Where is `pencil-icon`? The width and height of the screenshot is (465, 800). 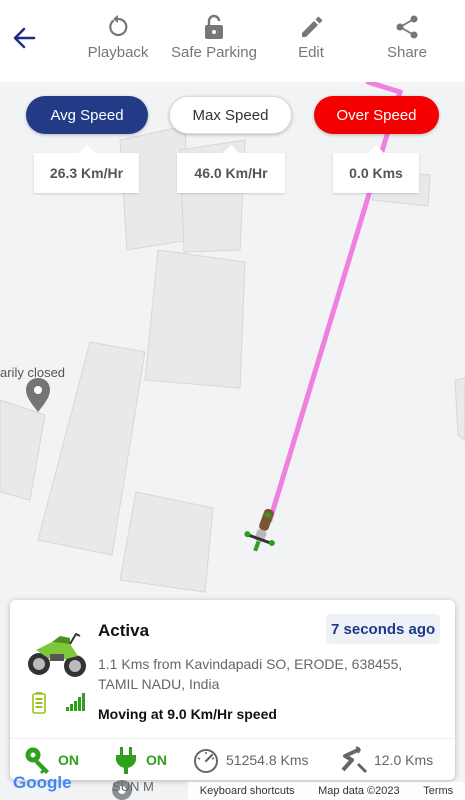
pencil-icon is located at coordinates (312, 26).